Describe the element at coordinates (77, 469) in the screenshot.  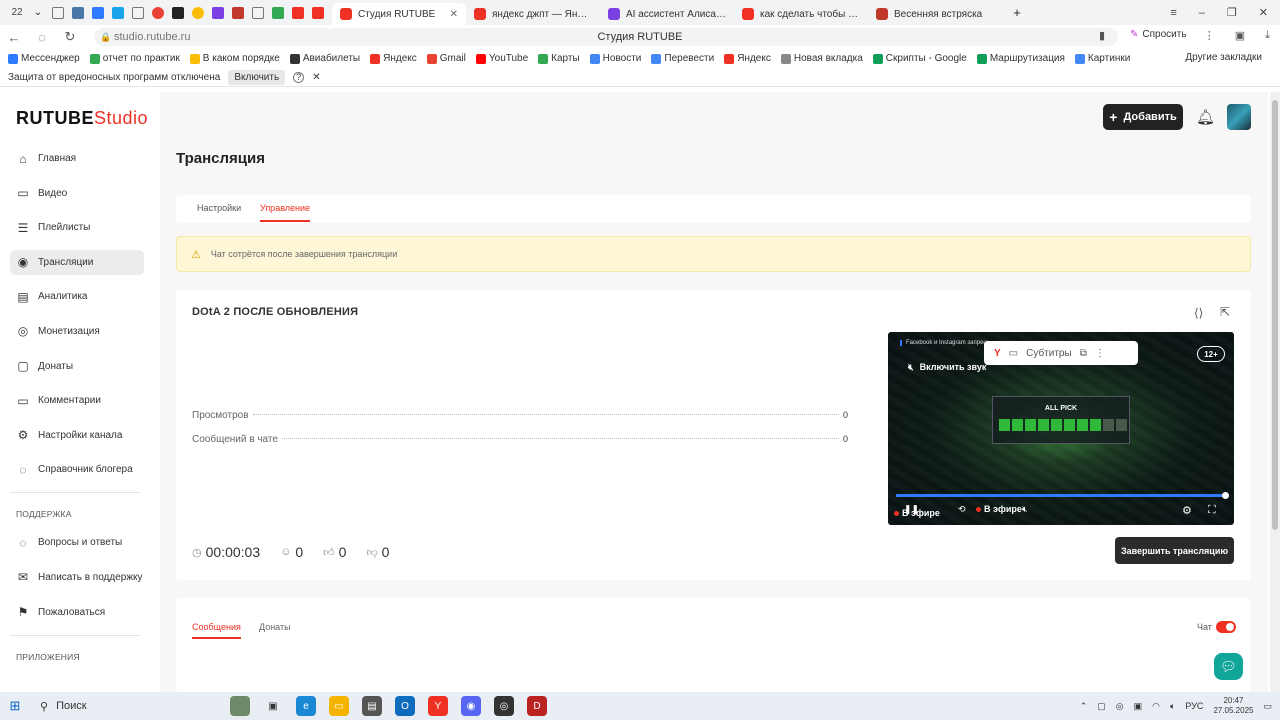
I see `sidebar-item: ◌ Справочник блогера` at that location.